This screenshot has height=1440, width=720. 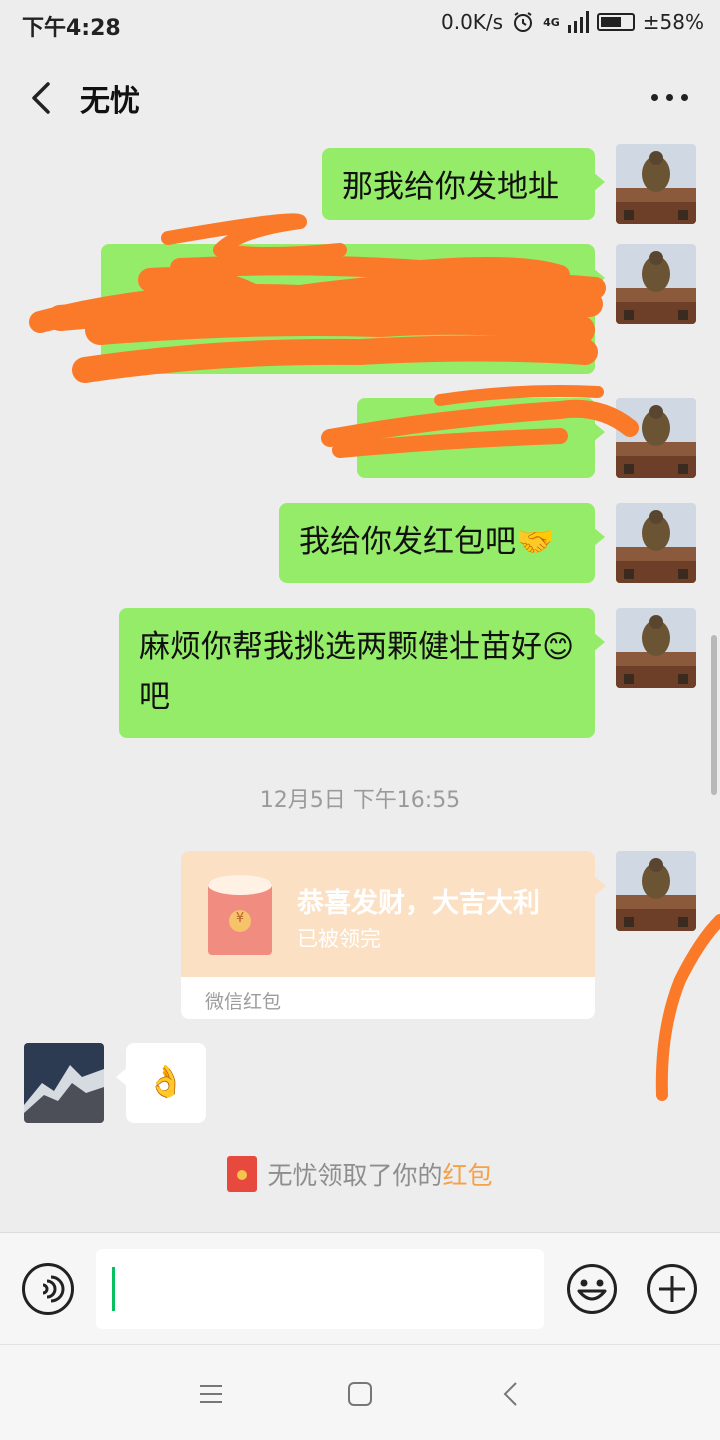 What do you see at coordinates (339, 939) in the screenshot?
I see `red-packet-status: 已被领完` at bounding box center [339, 939].